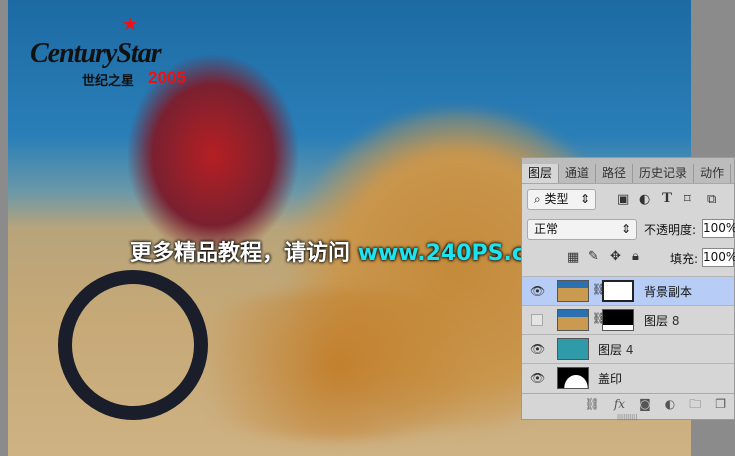  I want to click on tab-layers: 图层, so click(541, 173).